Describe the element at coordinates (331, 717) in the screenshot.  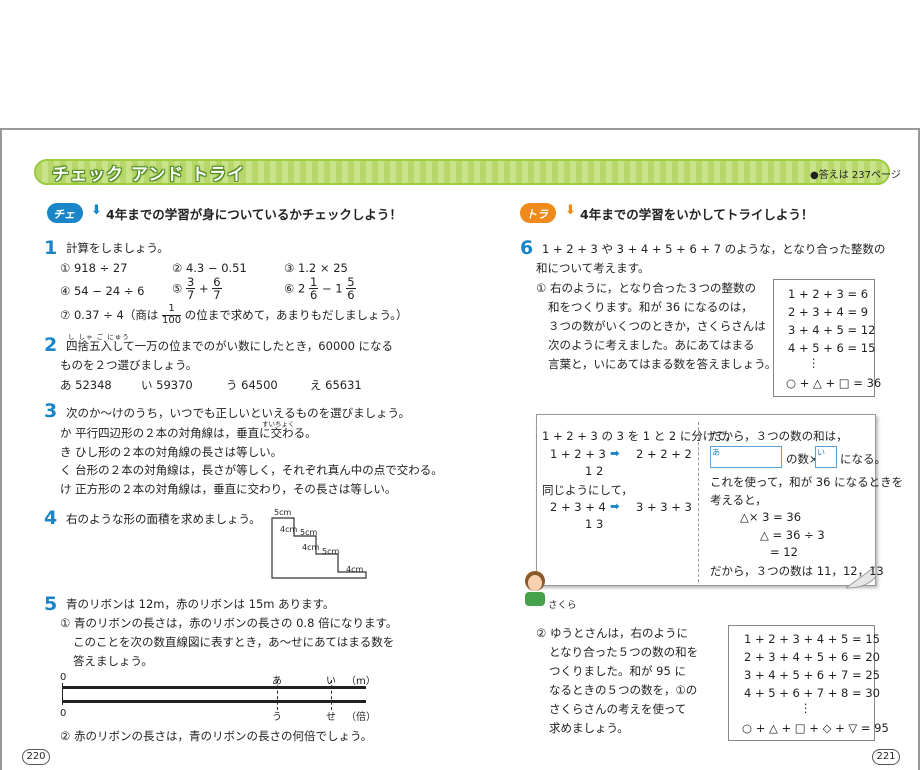
I see `number-line-label-se: せ` at that location.